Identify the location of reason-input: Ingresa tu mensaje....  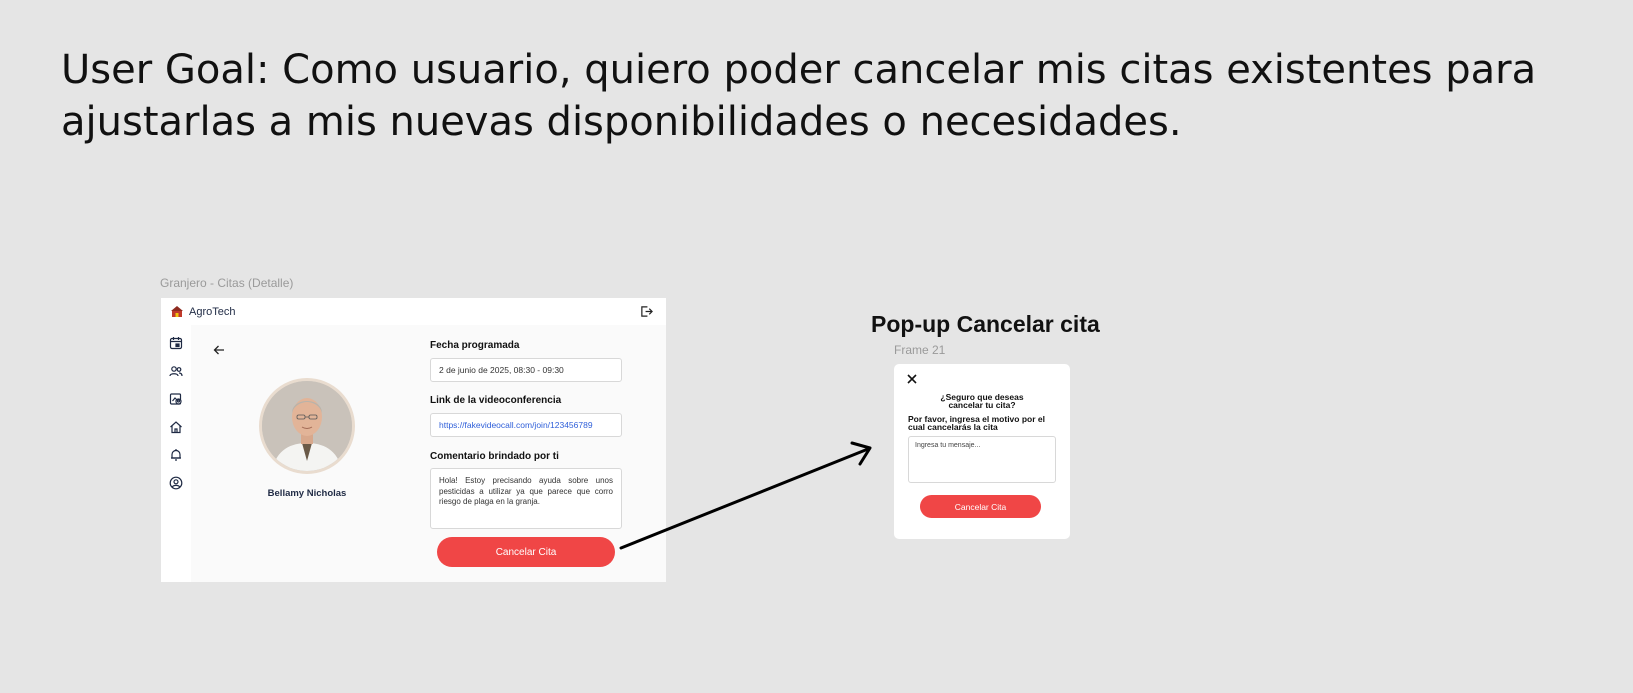
(982, 459).